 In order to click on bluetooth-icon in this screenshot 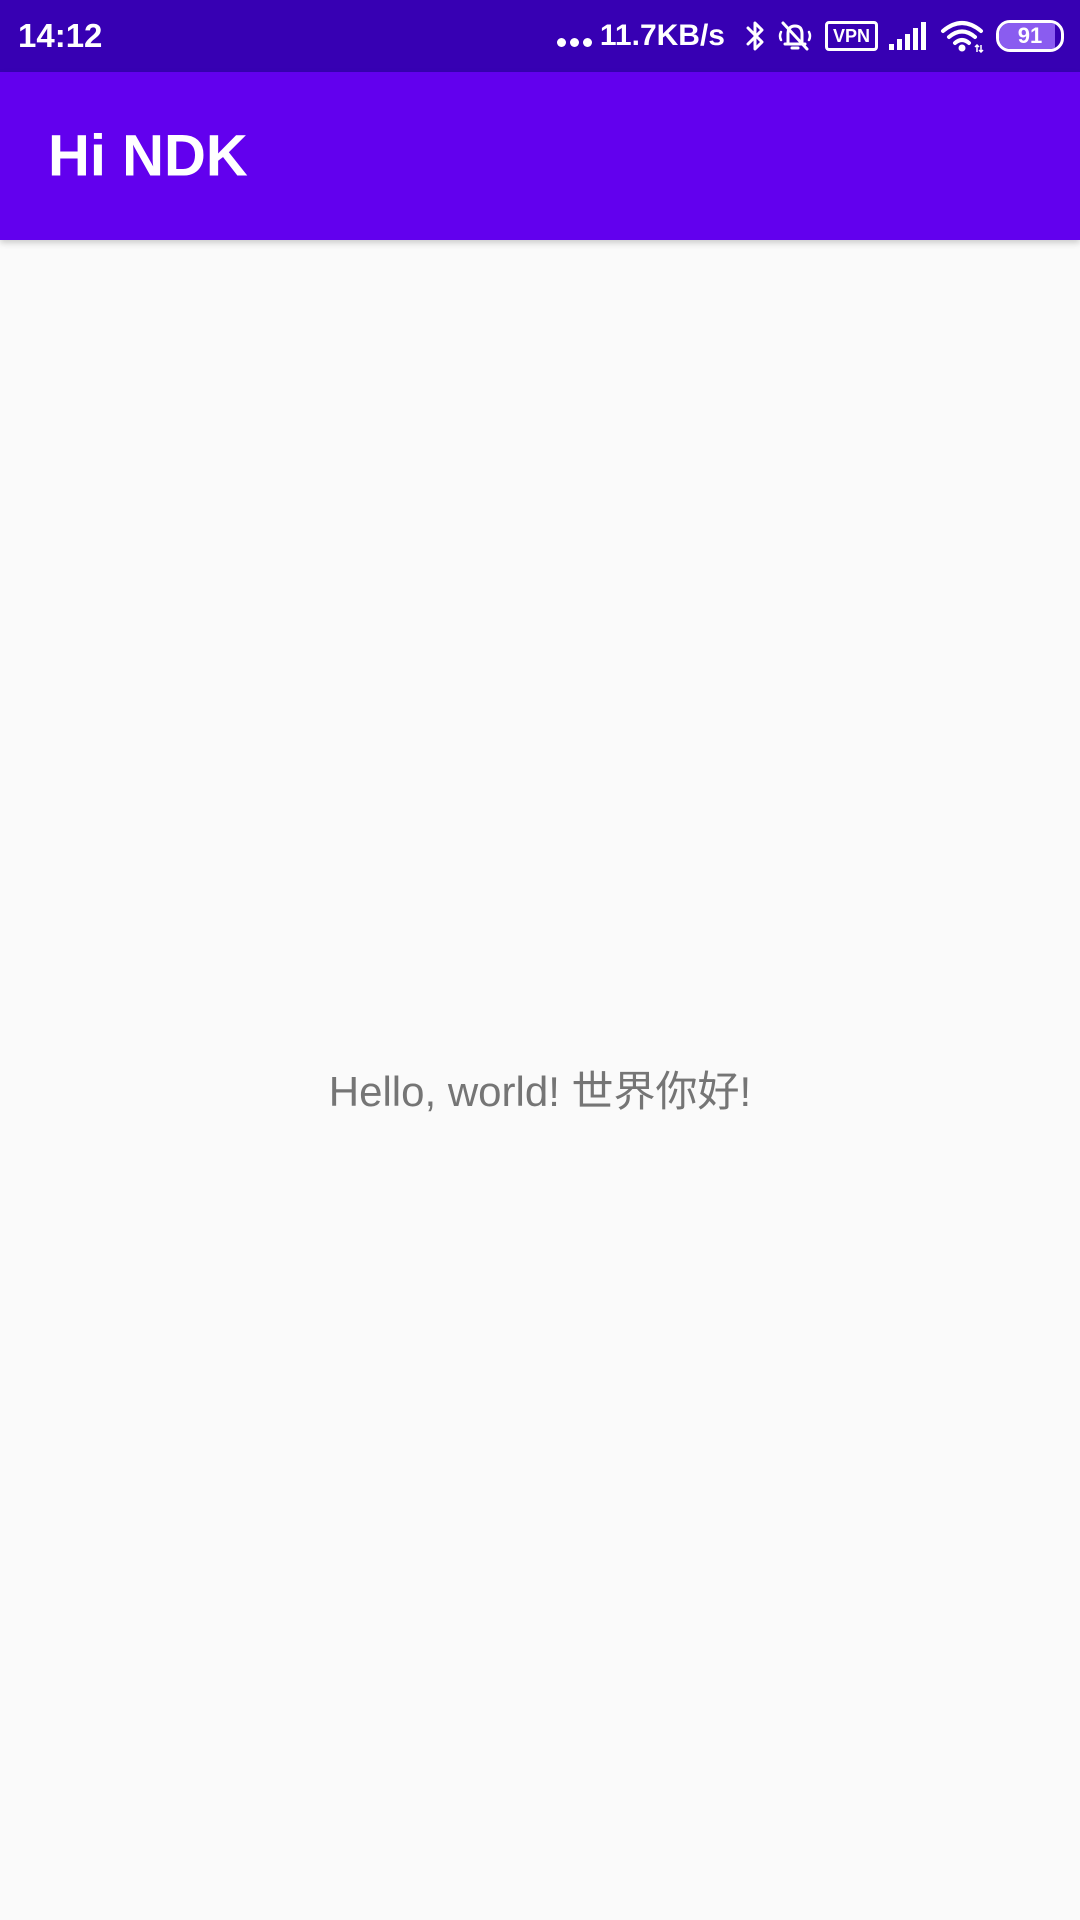, I will do `click(756, 36)`.